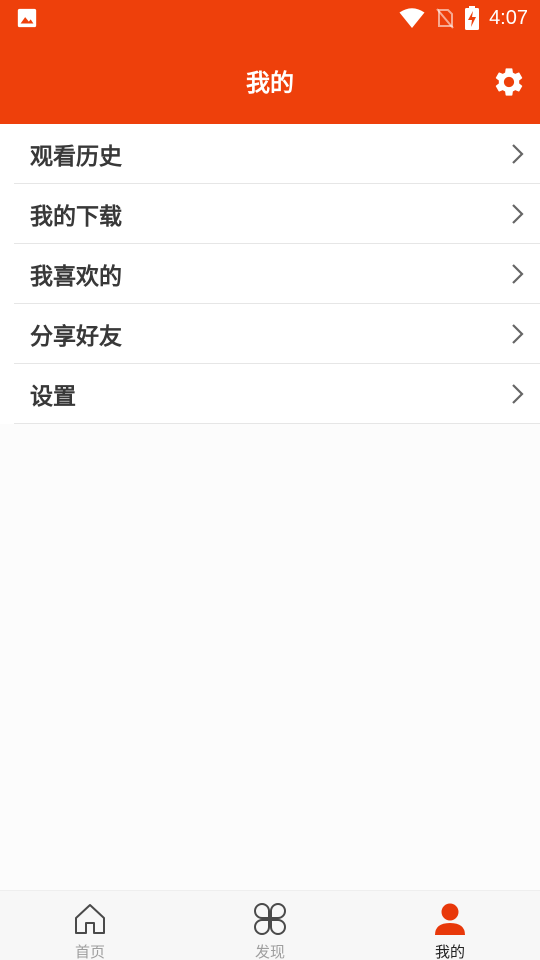  What do you see at coordinates (472, 18) in the screenshot?
I see `battery-charging-icon` at bounding box center [472, 18].